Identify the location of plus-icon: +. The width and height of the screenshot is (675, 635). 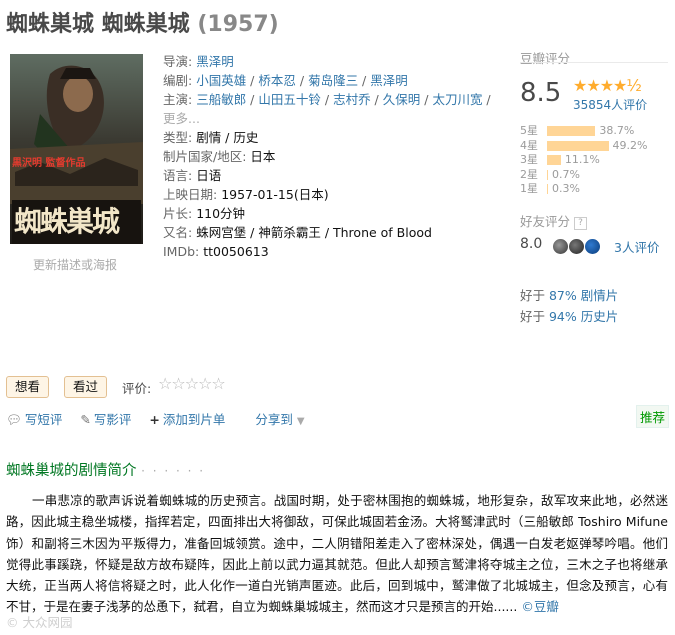
(154, 419).